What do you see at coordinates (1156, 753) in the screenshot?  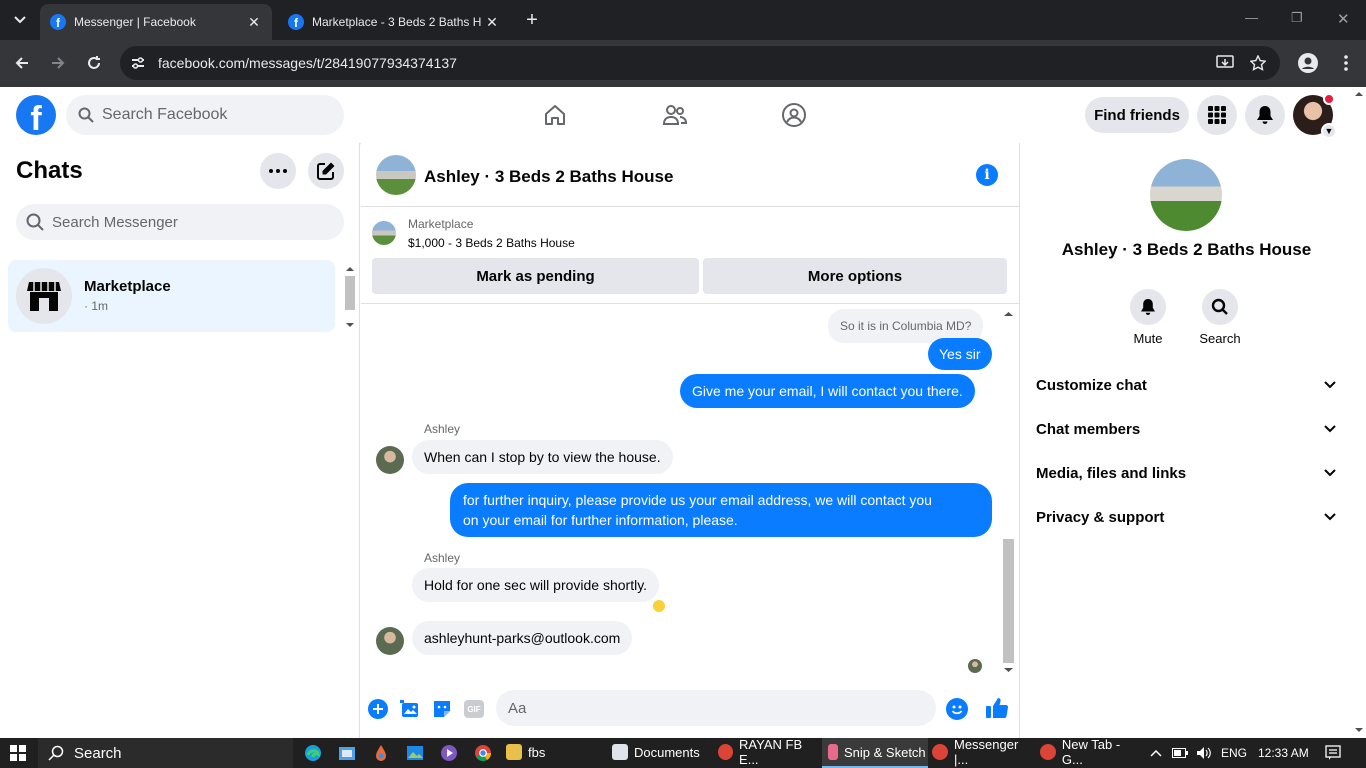 I see `tray-chevron-icon` at bounding box center [1156, 753].